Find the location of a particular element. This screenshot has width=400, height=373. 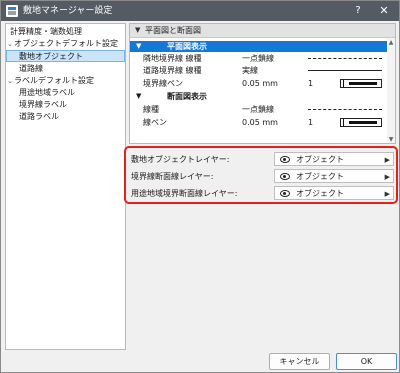

tree-item-site-object: 敷地オブジェクト is located at coordinates (65, 56).